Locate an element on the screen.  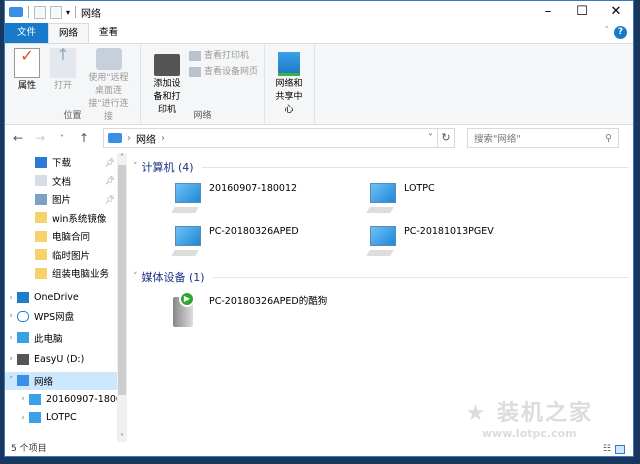
status-bar: 5 个项目 ☷ is located at coordinates (319, 449).